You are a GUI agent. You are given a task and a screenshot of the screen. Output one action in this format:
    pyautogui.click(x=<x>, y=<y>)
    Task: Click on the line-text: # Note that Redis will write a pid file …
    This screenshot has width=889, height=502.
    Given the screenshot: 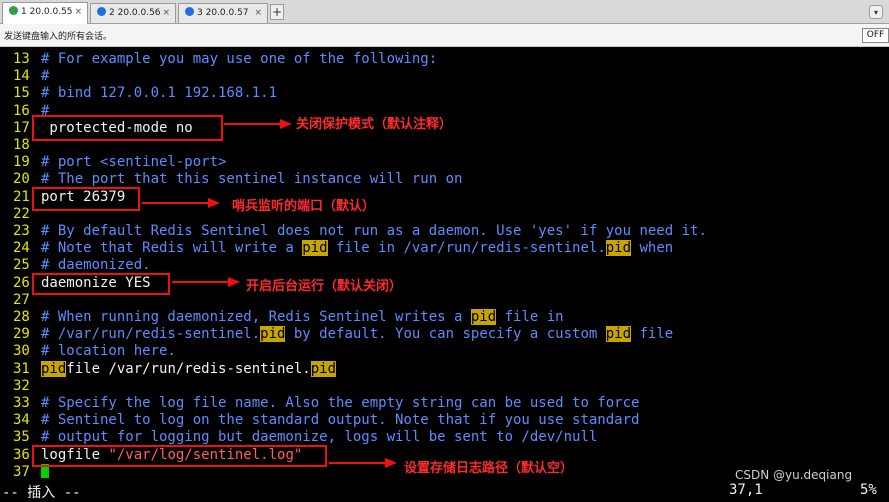 What is the action you would take?
    pyautogui.click(x=357, y=248)
    